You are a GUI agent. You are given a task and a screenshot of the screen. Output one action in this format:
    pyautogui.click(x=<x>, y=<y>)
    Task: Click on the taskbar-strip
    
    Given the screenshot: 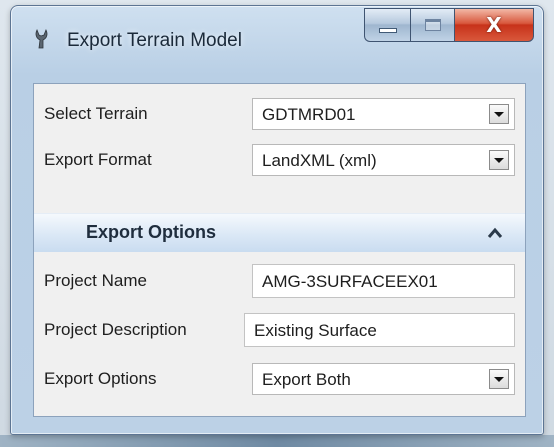 What is the action you would take?
    pyautogui.click(x=277, y=441)
    